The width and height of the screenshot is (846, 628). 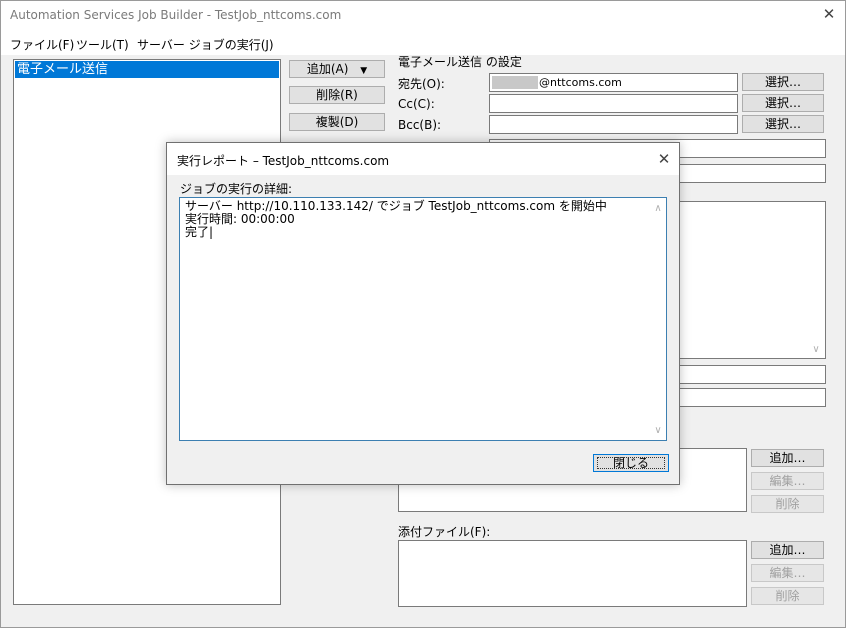 I want to click on add-step-button: 追加(A) ▼, so click(x=337, y=69).